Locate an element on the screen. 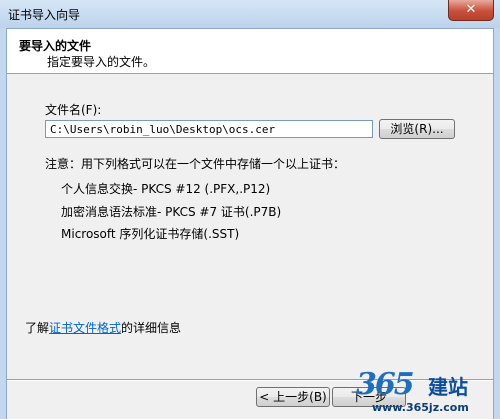 The image size is (500, 419). watermark-brand: 建站 is located at coordinates (448, 387).